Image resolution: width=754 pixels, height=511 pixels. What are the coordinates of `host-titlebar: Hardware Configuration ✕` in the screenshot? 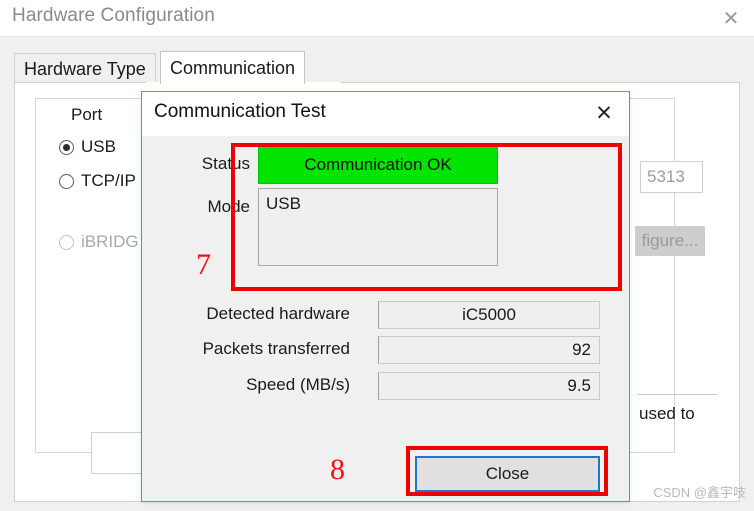 It's located at (377, 18).